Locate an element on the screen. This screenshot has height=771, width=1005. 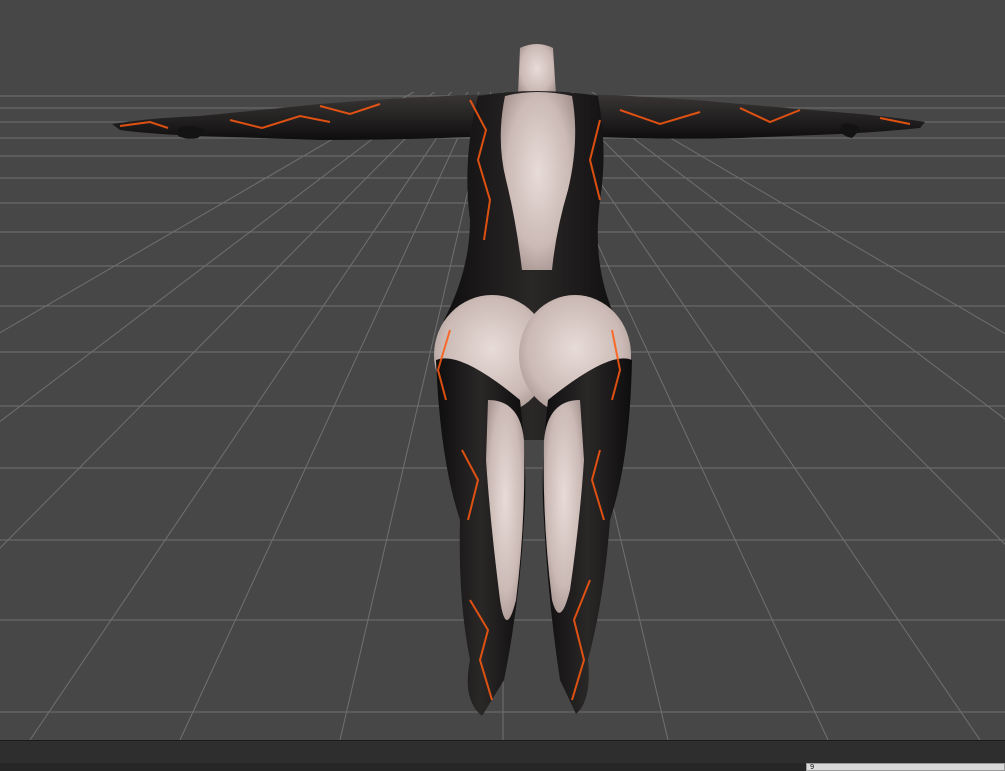
status-bar is located at coordinates (502, 752).